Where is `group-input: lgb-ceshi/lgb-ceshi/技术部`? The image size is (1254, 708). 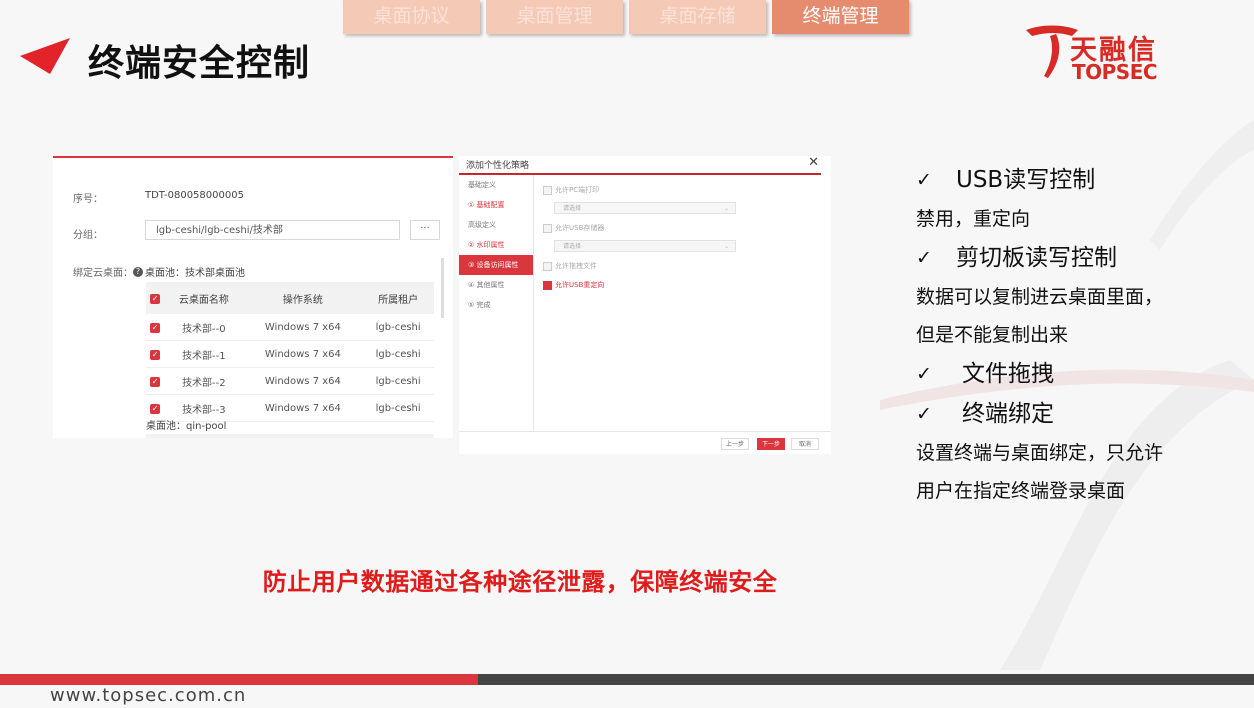
group-input: lgb-ceshi/lgb-ceshi/技术部 is located at coordinates (272, 230).